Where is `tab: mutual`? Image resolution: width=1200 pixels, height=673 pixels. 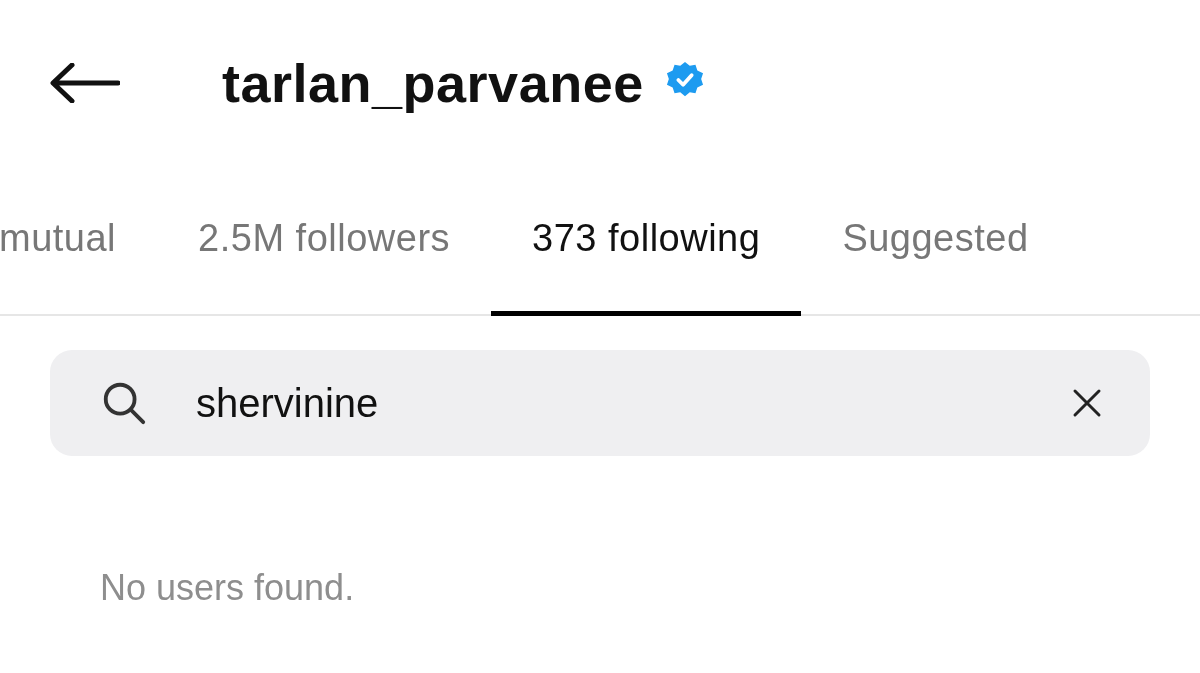
tab: mutual is located at coordinates (79, 240).